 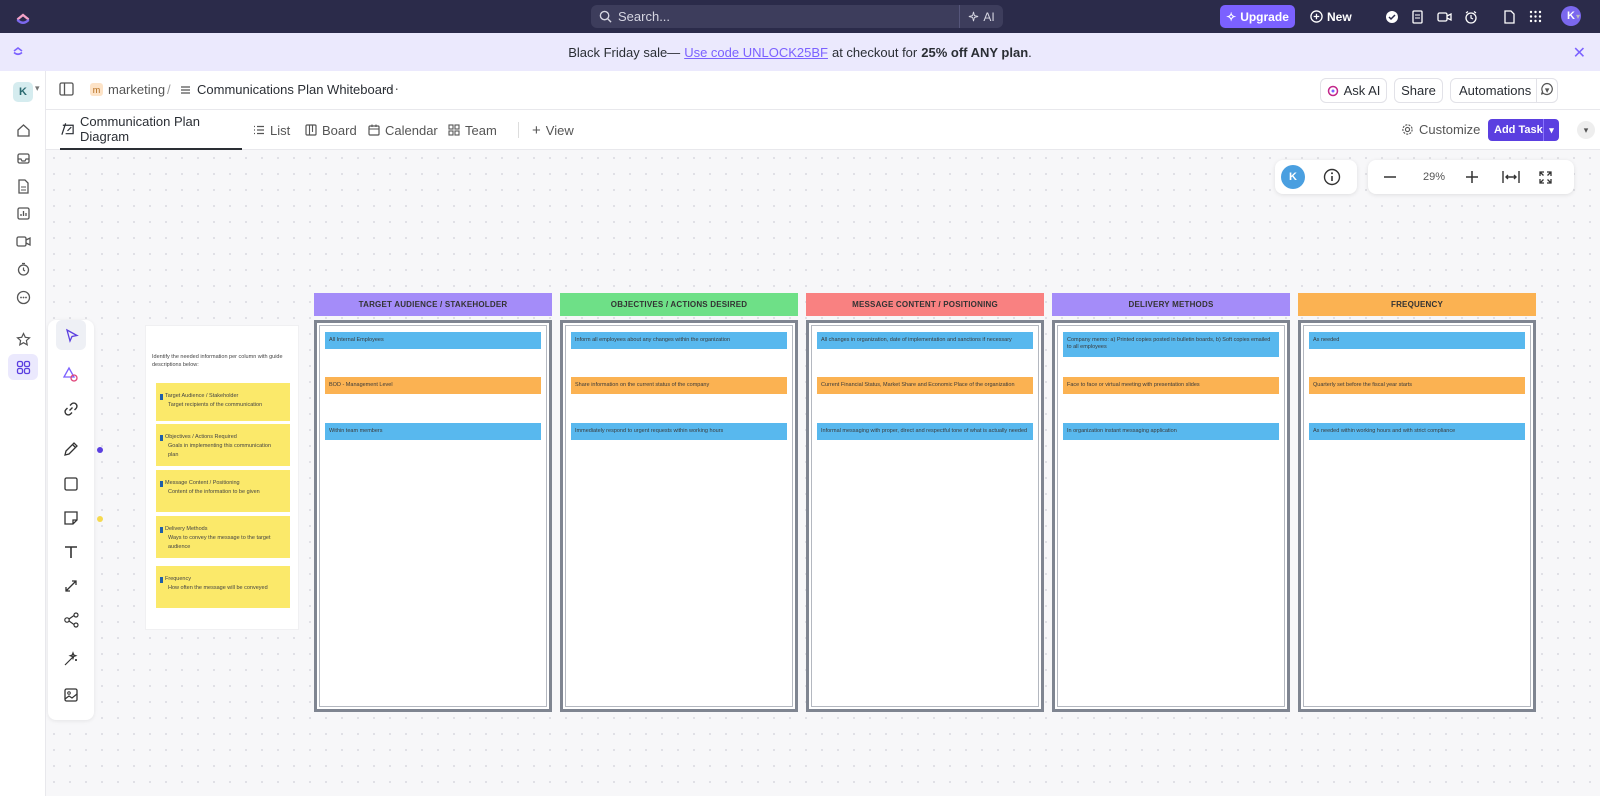 I want to click on column-card: All Internal Employees, so click(x=433, y=341).